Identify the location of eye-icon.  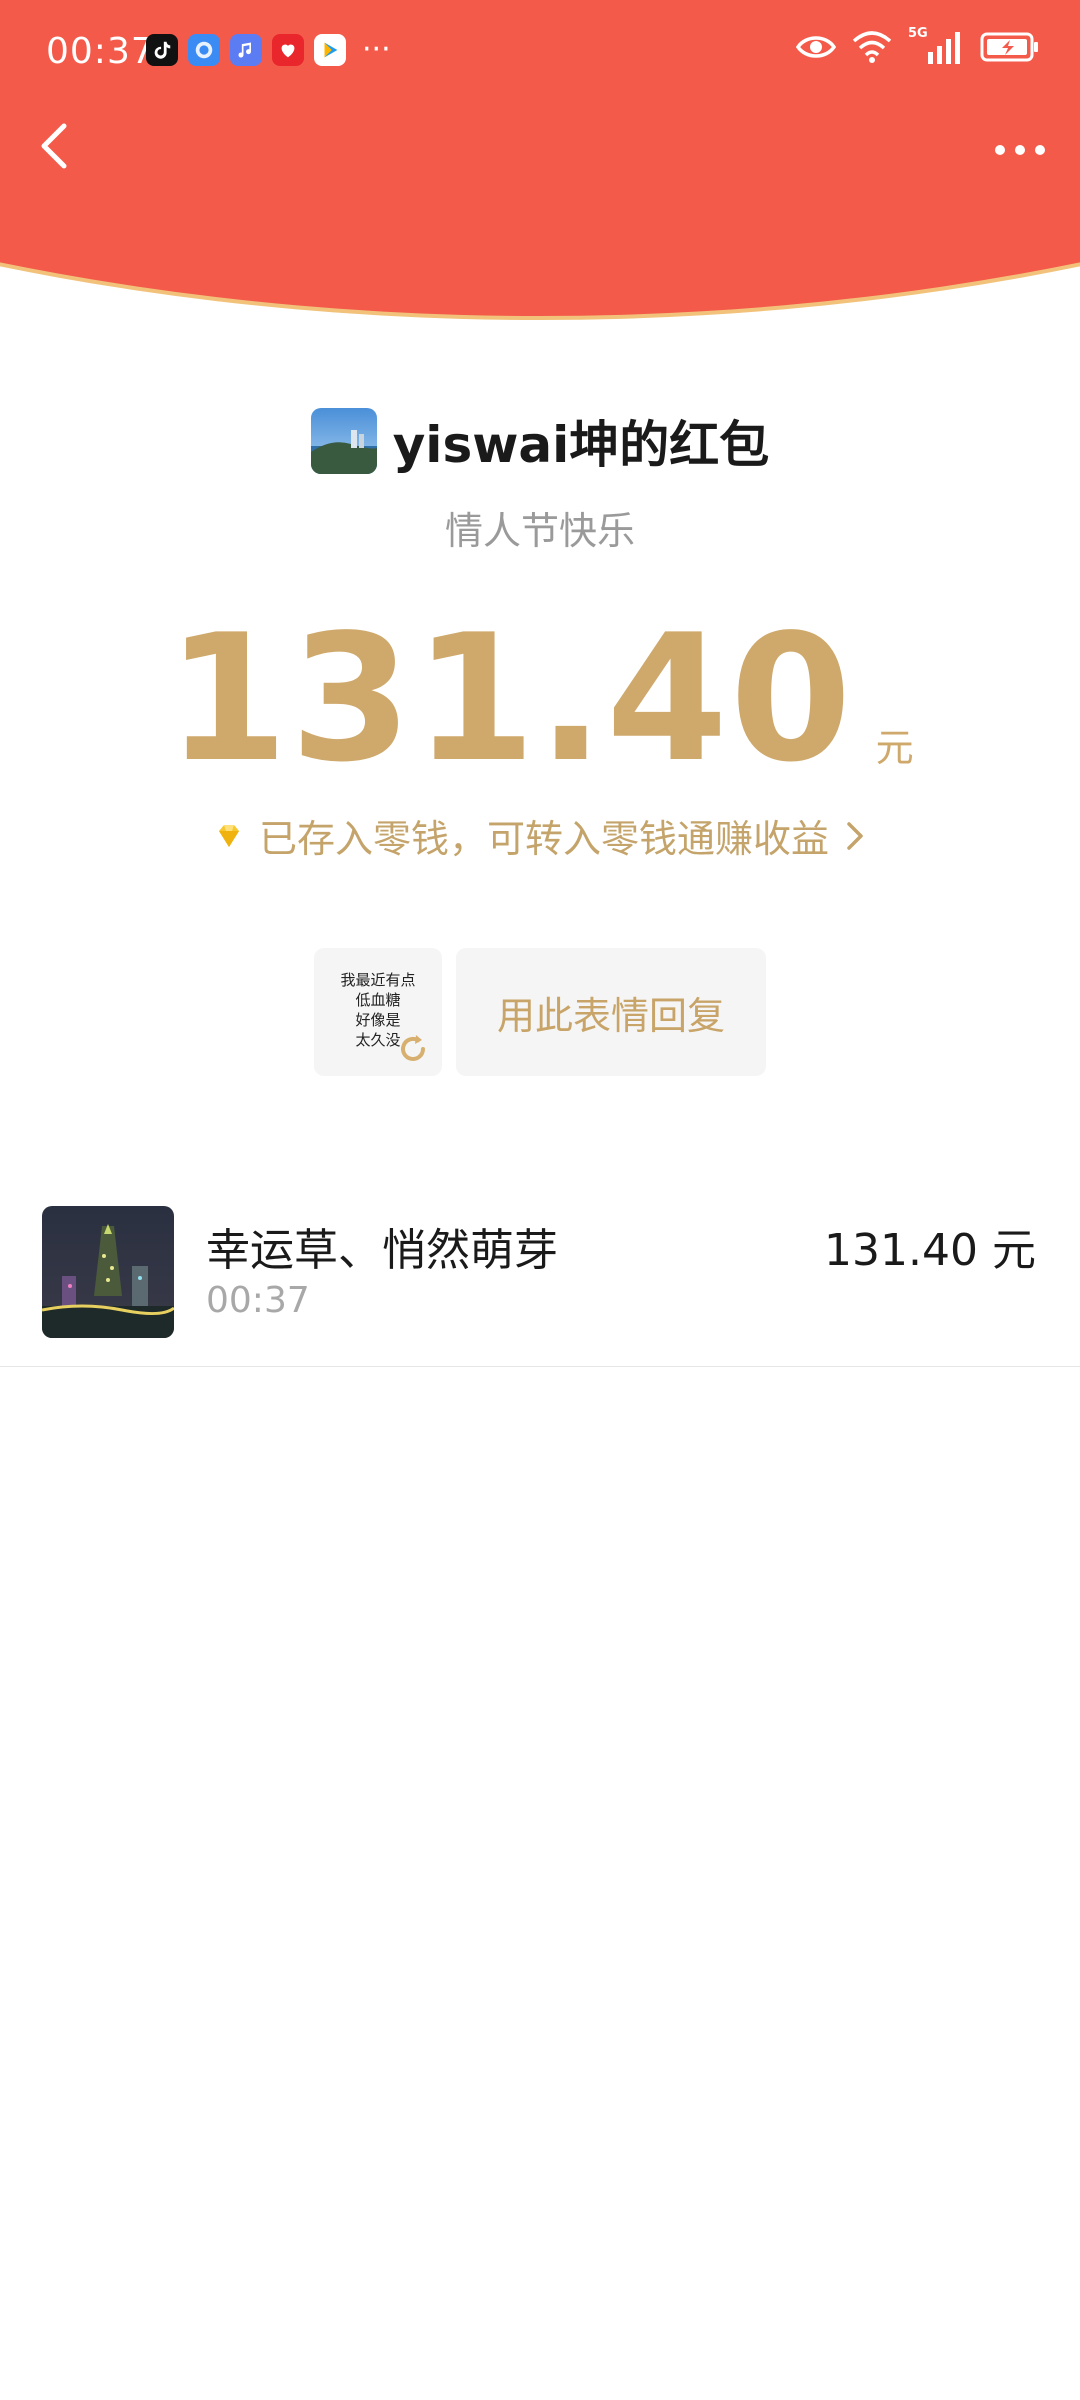
(816, 47).